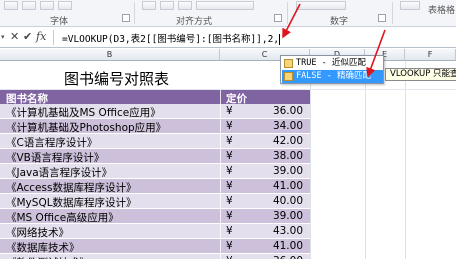 The image size is (456, 259). I want to click on price-cell: 43.00, so click(288, 231).